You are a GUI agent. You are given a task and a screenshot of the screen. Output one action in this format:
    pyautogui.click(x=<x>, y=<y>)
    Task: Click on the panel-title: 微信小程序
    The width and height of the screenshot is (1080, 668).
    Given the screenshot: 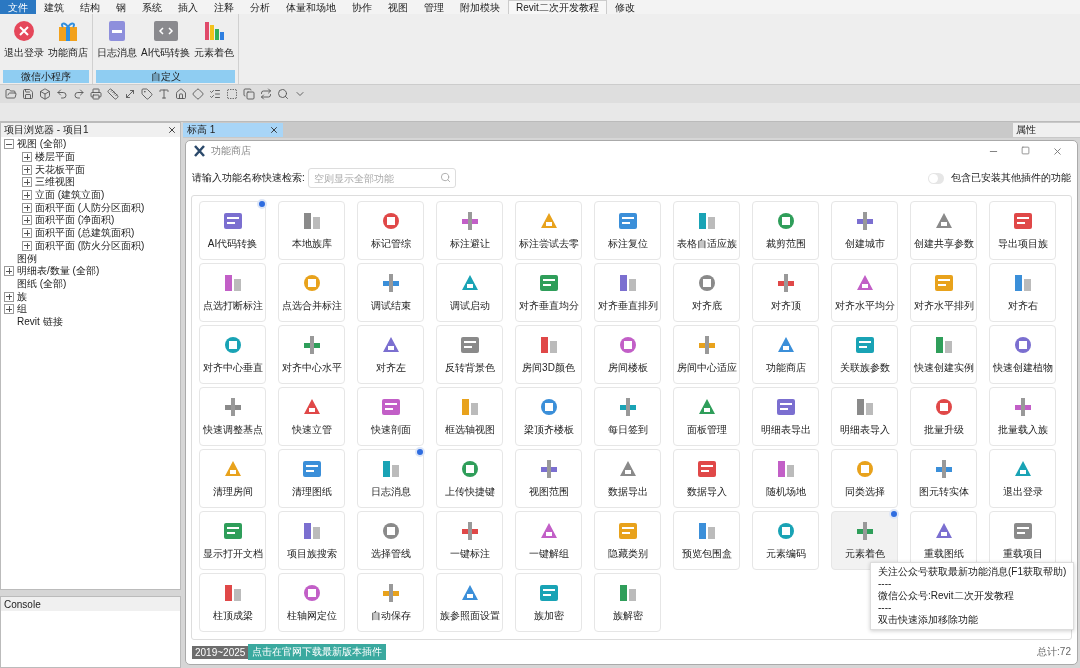 What is the action you would take?
    pyautogui.click(x=46, y=76)
    